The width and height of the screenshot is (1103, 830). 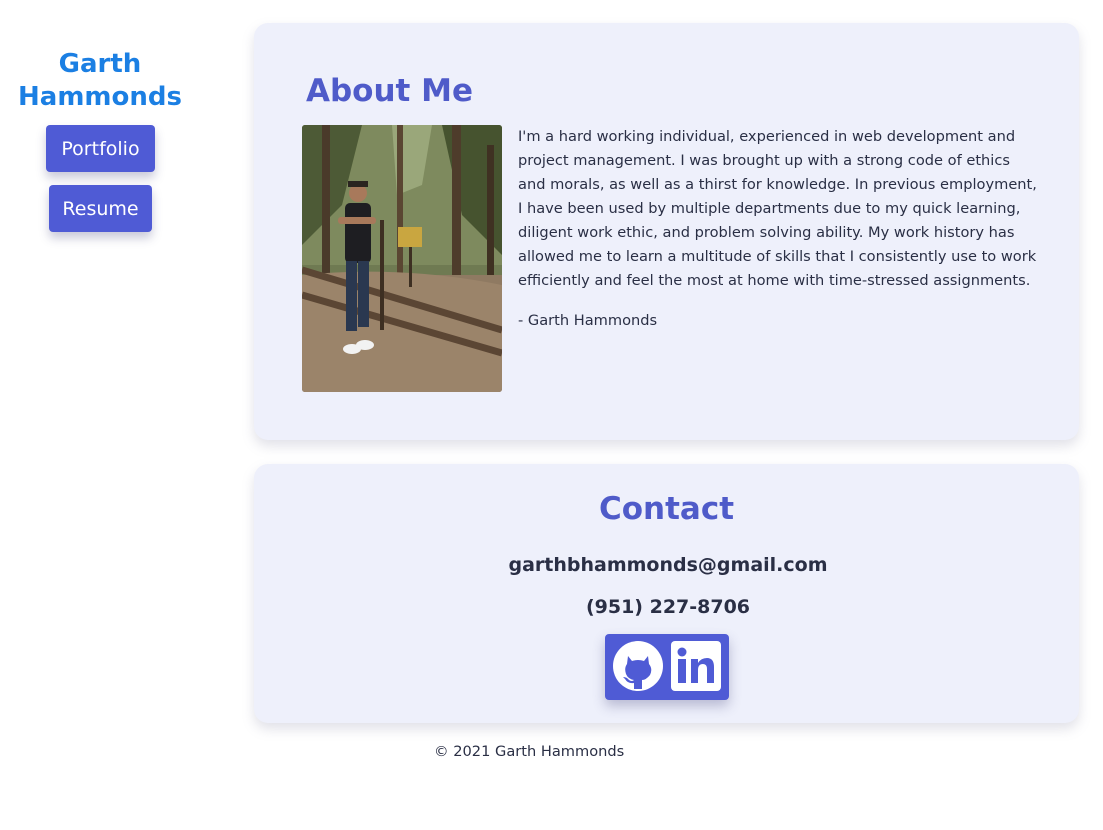 I want to click on github-icon, so click(x=638, y=666).